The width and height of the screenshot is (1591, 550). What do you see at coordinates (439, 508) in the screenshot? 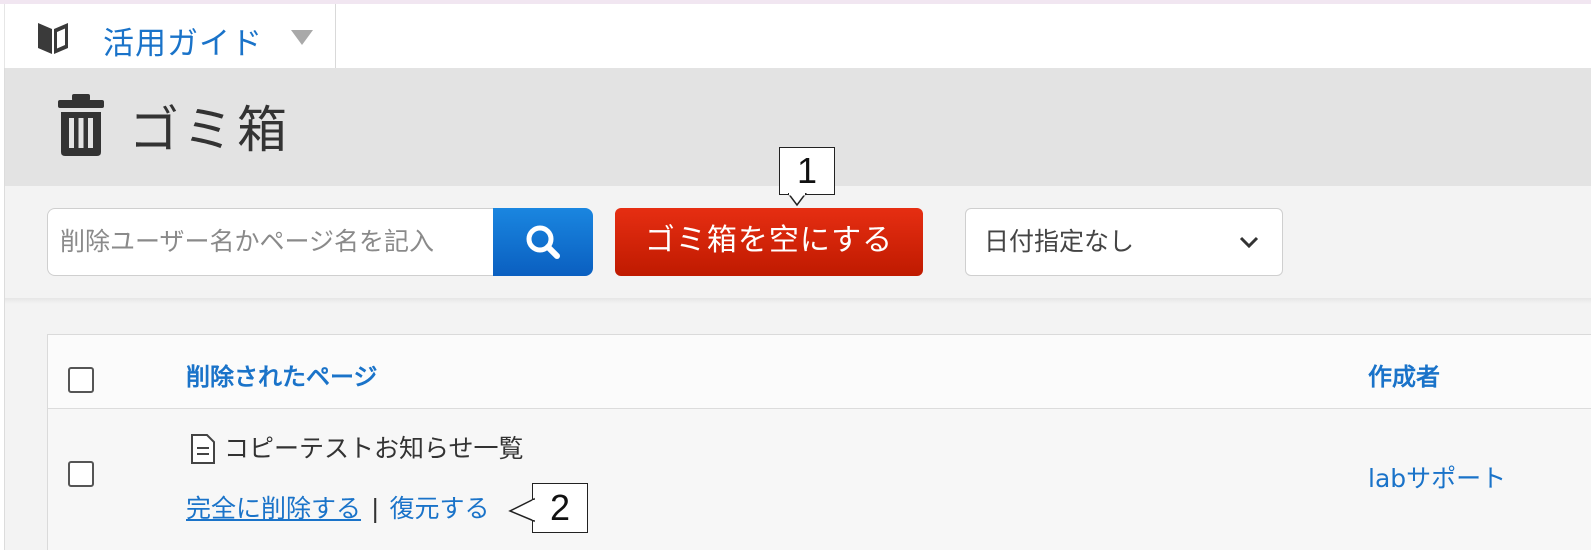
I see `restore-link: 復元する` at bounding box center [439, 508].